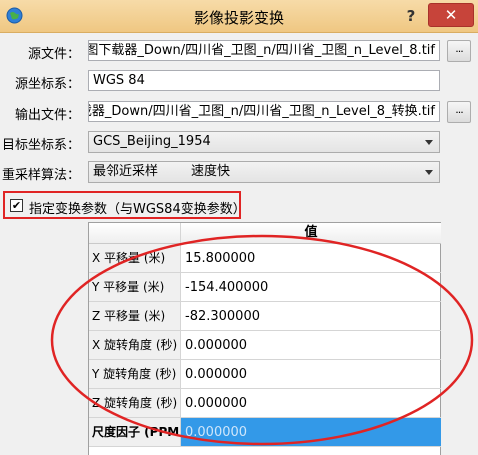 The image size is (478, 455). Describe the element at coordinates (135, 316) in the screenshot. I see `grid-row-name: Z 平移量 (米)` at that location.